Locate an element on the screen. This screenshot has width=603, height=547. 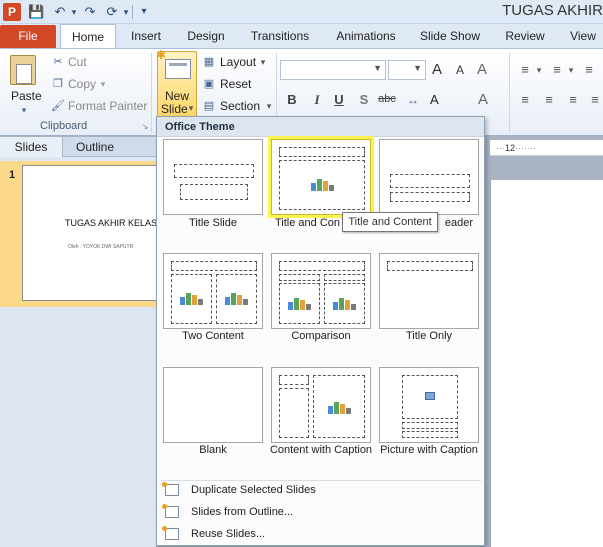
layout-section-header is located at coordinates (429, 177).